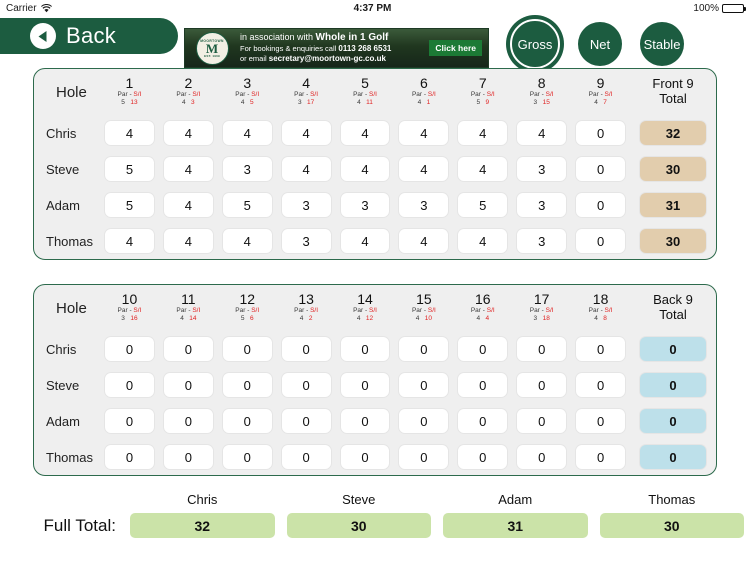  I want to click on score-input-steve-hole-10: 0, so click(129, 385).